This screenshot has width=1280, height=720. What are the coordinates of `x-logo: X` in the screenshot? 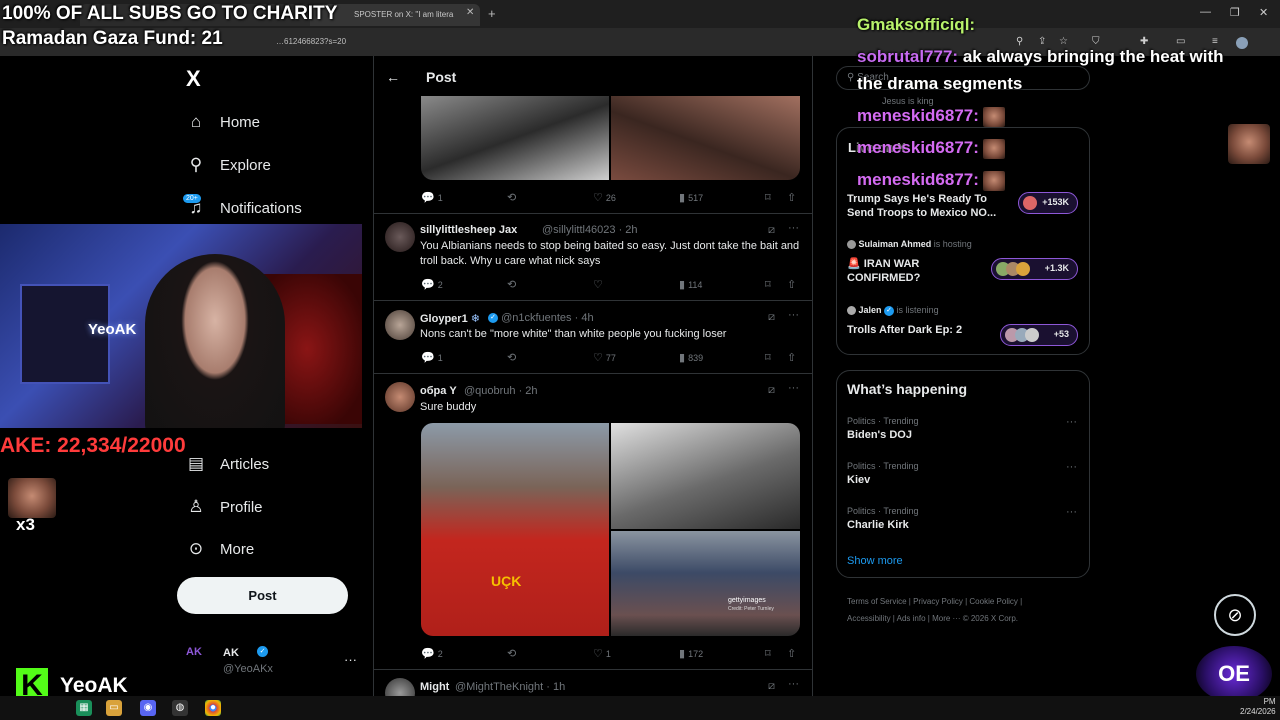 It's located at (193, 79).